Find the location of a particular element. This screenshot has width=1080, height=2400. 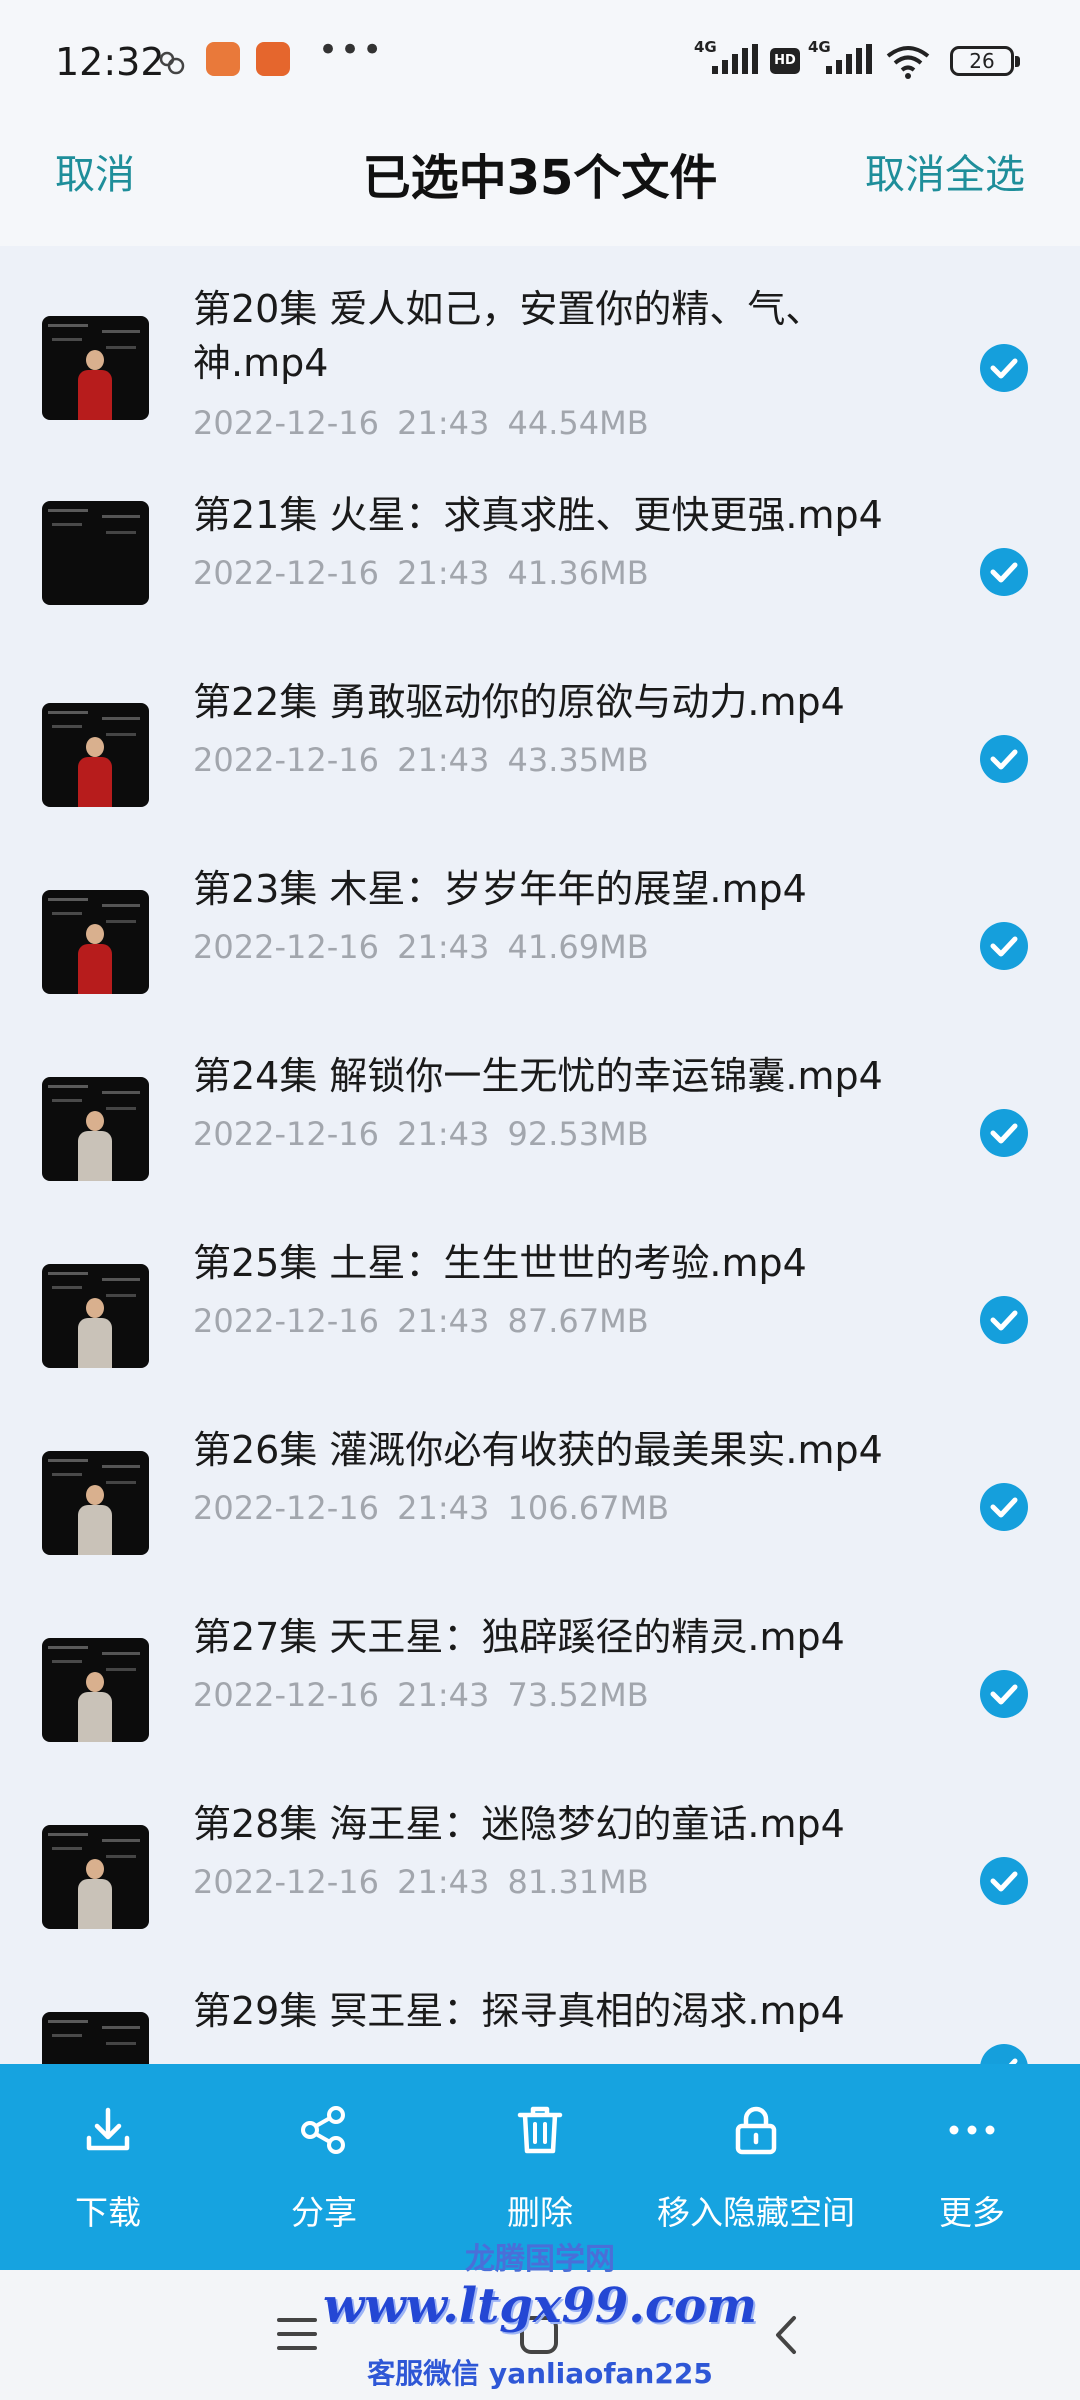

share-label: 分享 is located at coordinates (324, 2212).